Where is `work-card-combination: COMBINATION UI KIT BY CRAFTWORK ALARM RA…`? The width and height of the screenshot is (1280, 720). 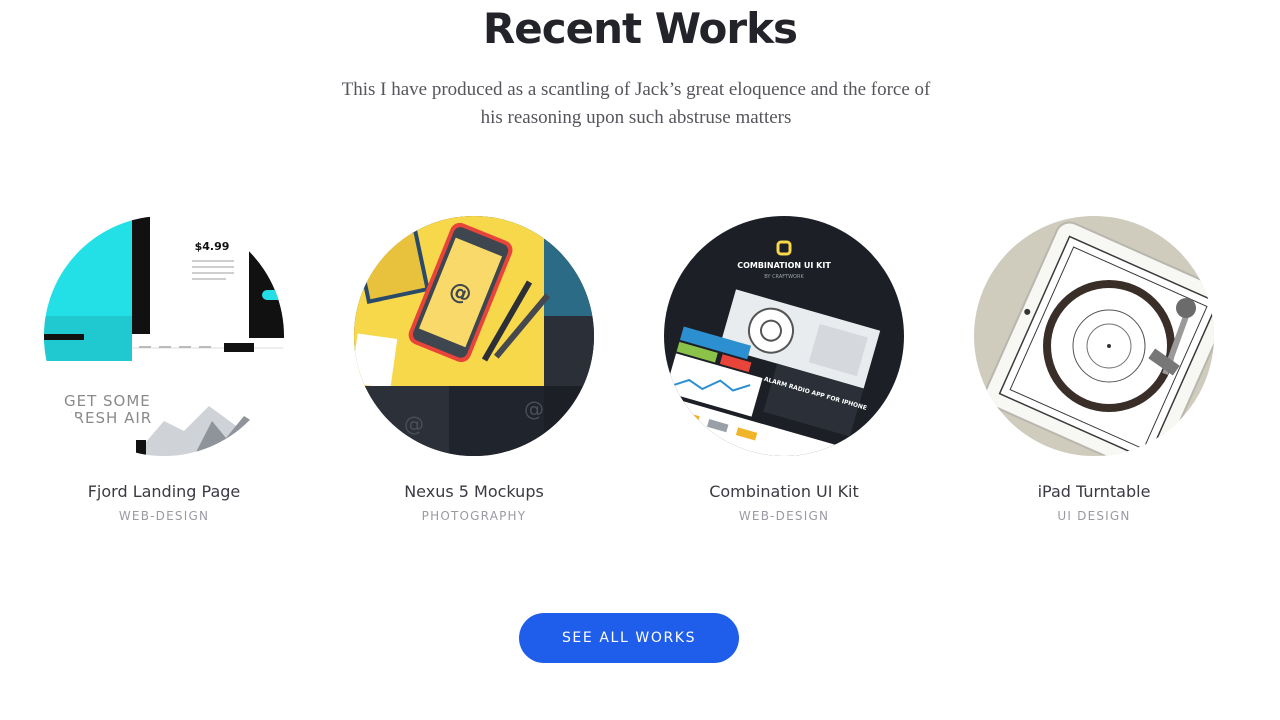 work-card-combination: COMBINATION UI KIT BY CRAFTWORK ALARM RA… is located at coordinates (784, 369).